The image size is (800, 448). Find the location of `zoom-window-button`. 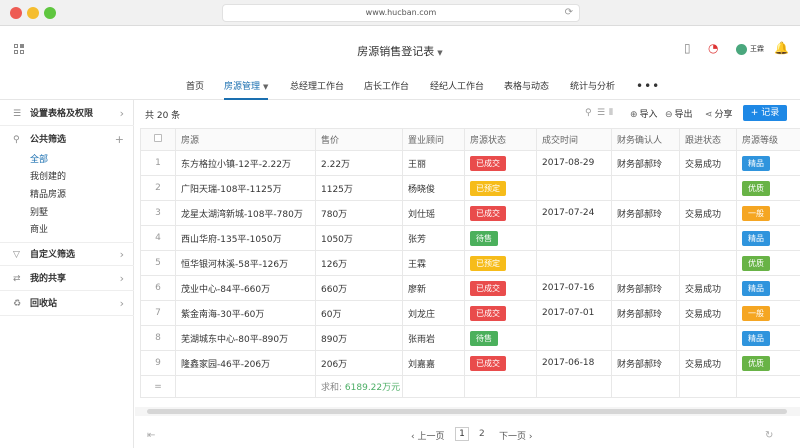

zoom-window-button is located at coordinates (50, 13).